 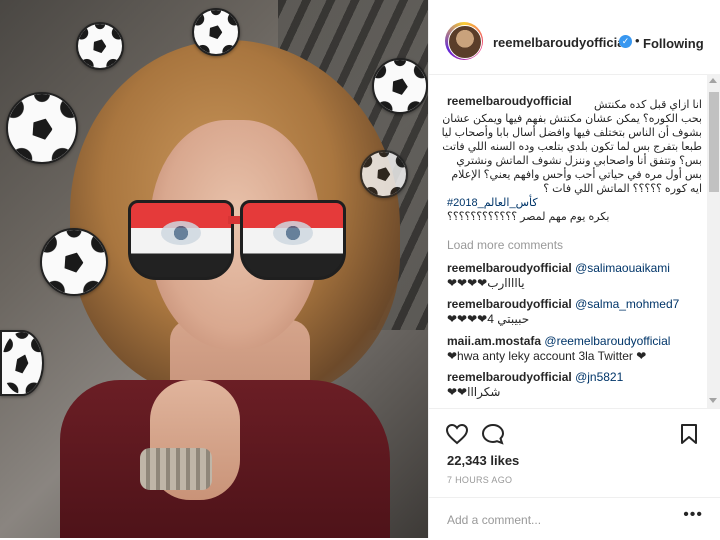 I want to click on lens-right, so click(x=293, y=240).